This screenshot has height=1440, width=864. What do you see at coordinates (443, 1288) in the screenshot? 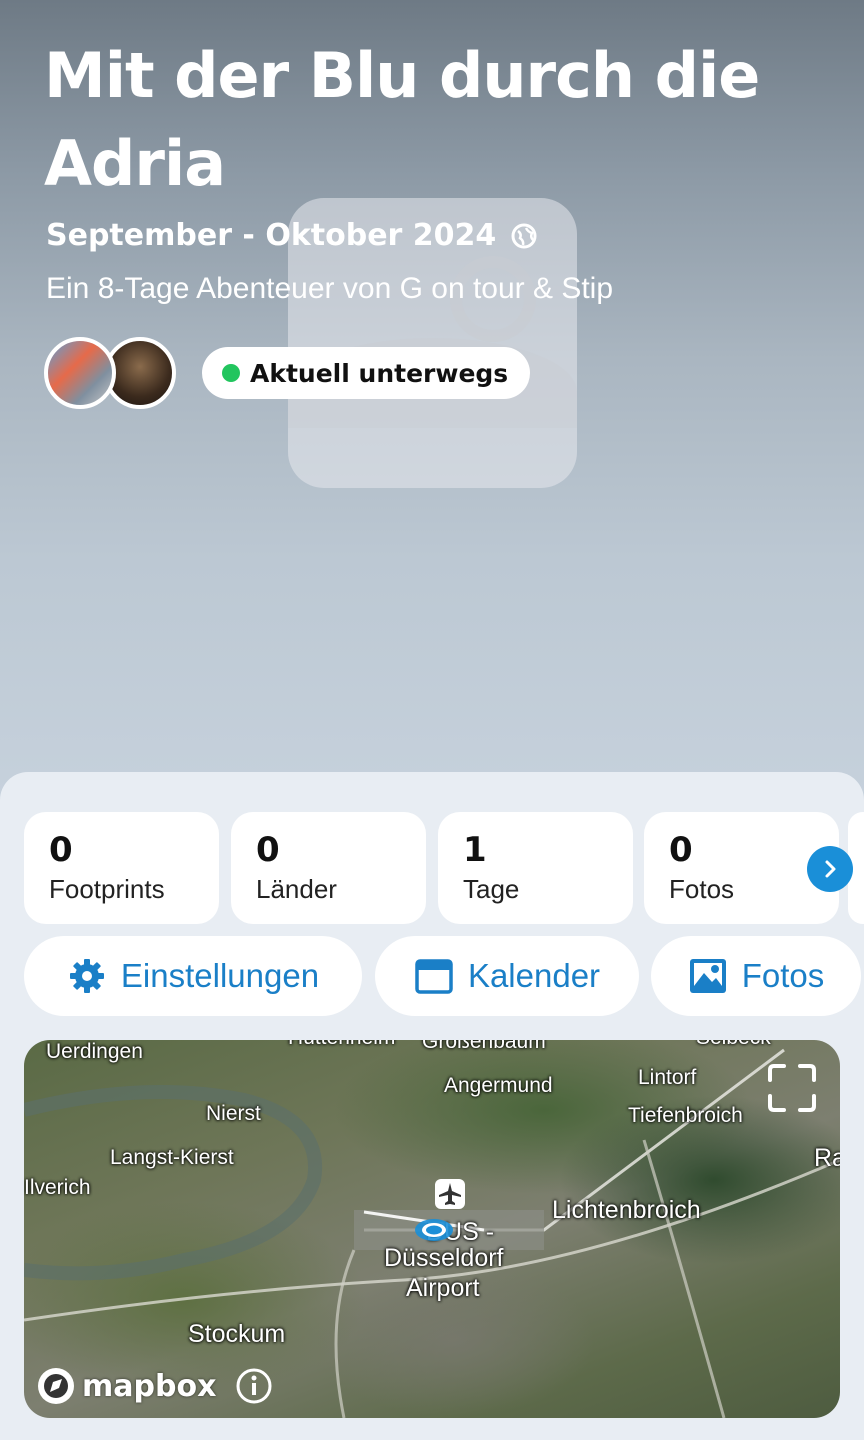
I see `map-label: Airport` at bounding box center [443, 1288].